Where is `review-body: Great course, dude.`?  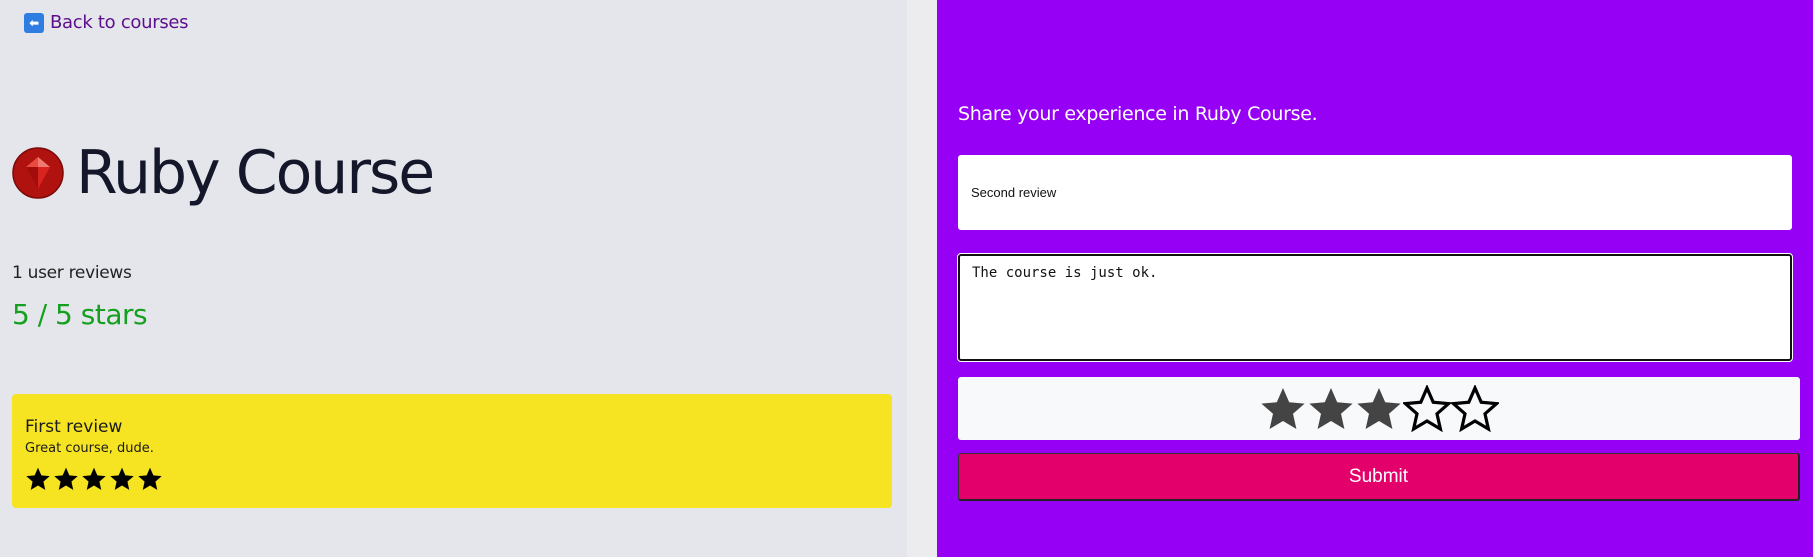
review-body: Great course, dude. is located at coordinates (89, 448).